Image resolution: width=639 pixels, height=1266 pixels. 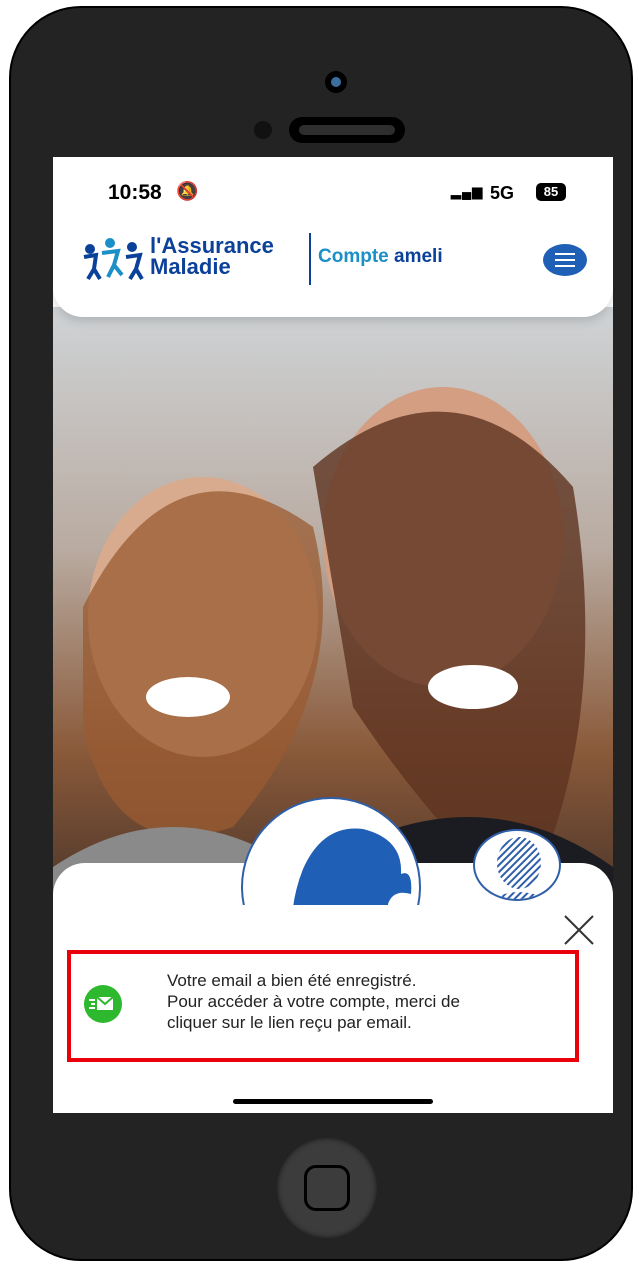 What do you see at coordinates (313, 1001) in the screenshot?
I see `toast-line2: Pour accéder à votre compte, merci de` at bounding box center [313, 1001].